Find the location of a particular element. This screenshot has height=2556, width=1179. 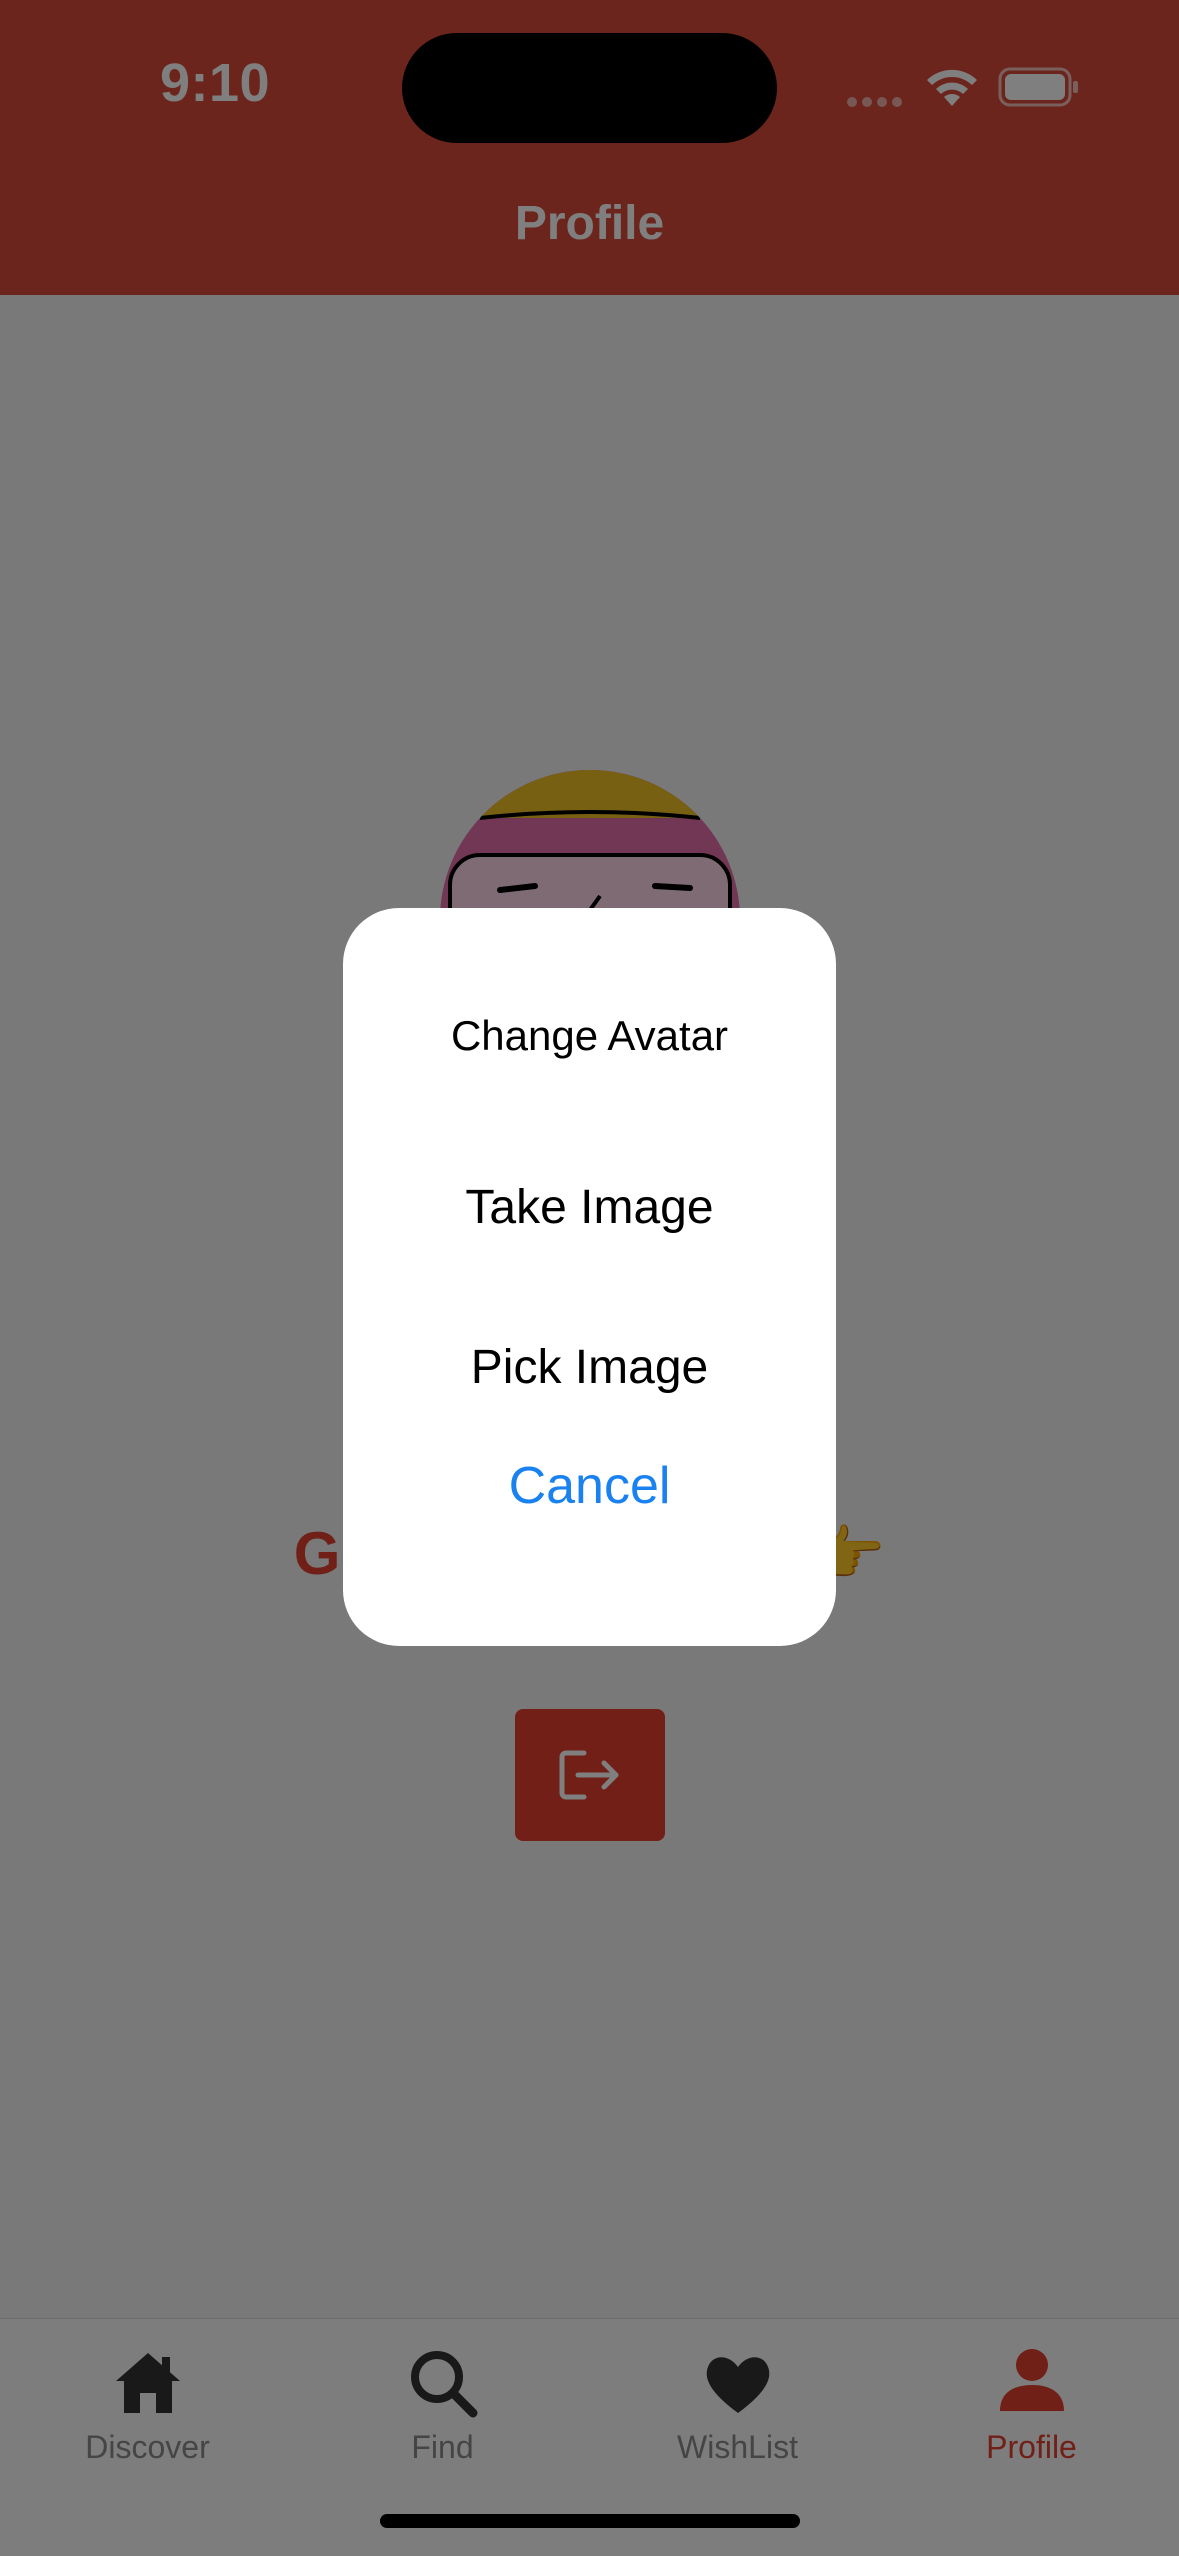

take-image-button: Take Image is located at coordinates (589, 1207).